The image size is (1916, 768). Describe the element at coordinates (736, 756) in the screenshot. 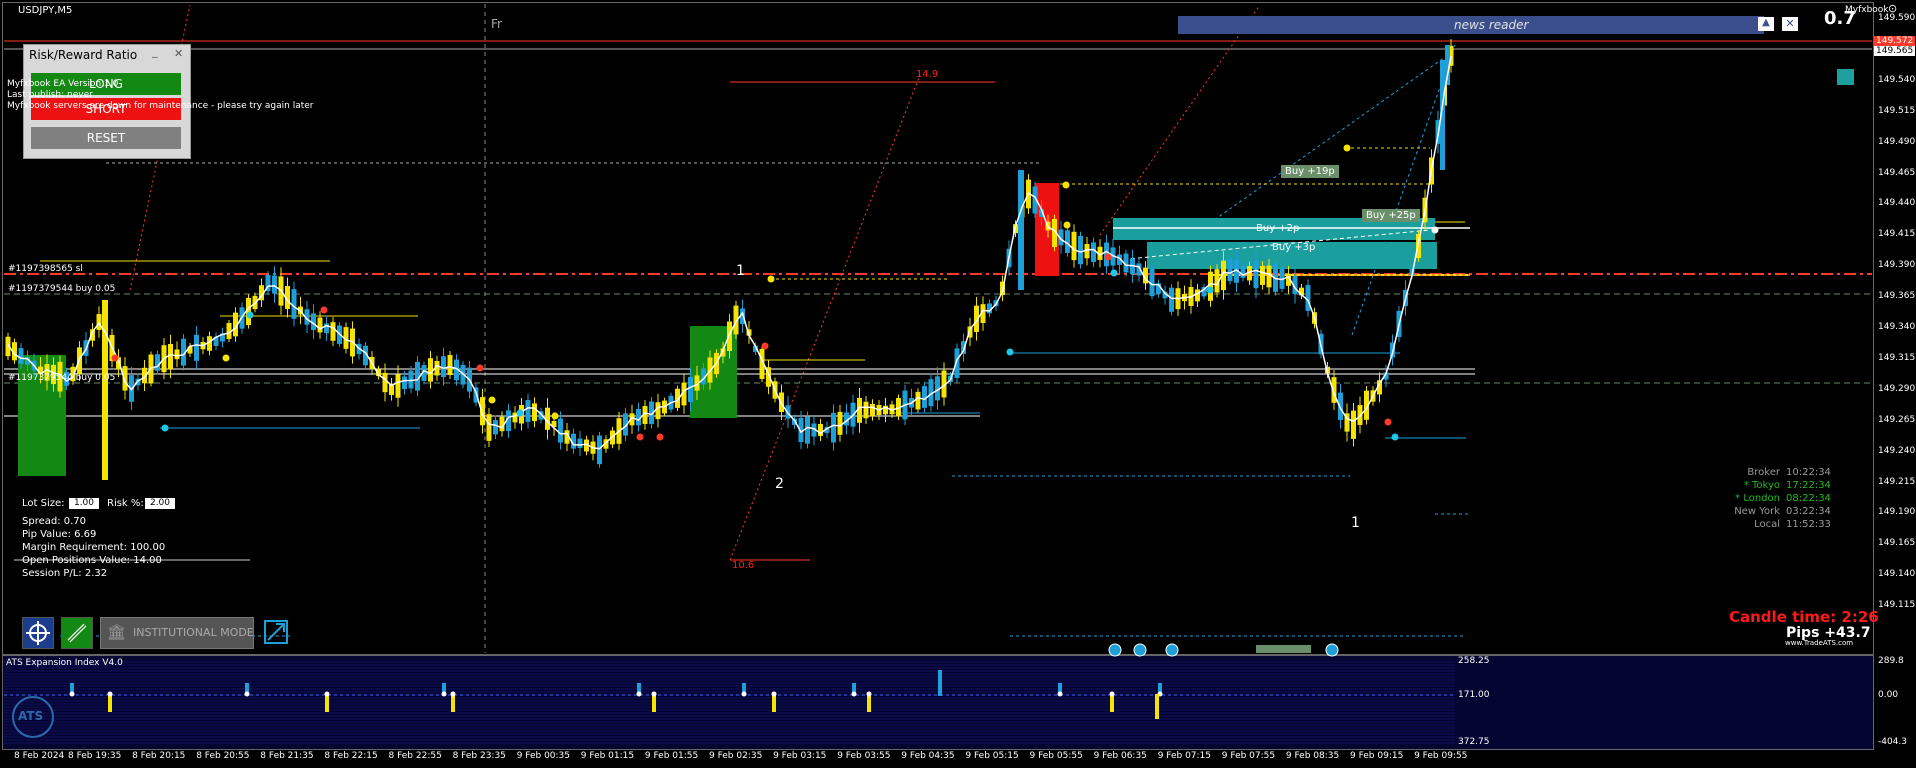

I see `time-axis-label: 9 Feb 02:35` at that location.